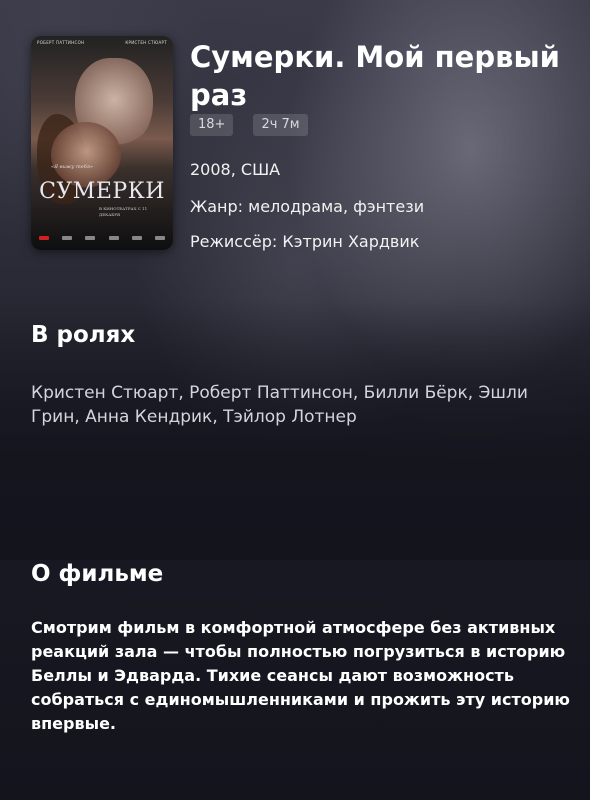 This screenshot has width=590, height=800. What do you see at coordinates (97, 574) in the screenshot?
I see `about-heading: О фильме` at bounding box center [97, 574].